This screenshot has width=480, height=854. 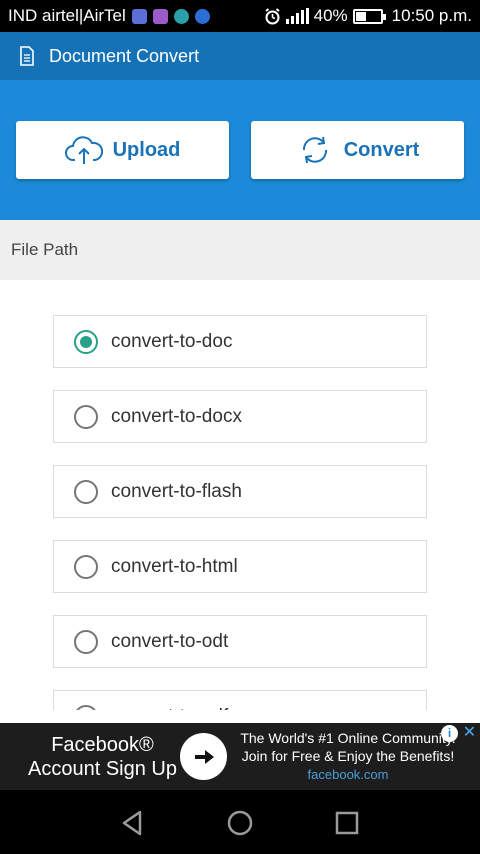 I want to click on file-path-header: File Path, so click(x=240, y=250).